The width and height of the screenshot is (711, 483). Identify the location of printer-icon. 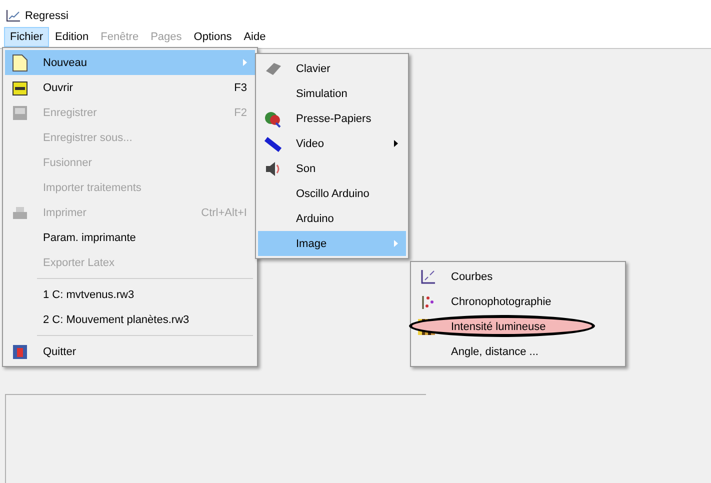
(20, 213).